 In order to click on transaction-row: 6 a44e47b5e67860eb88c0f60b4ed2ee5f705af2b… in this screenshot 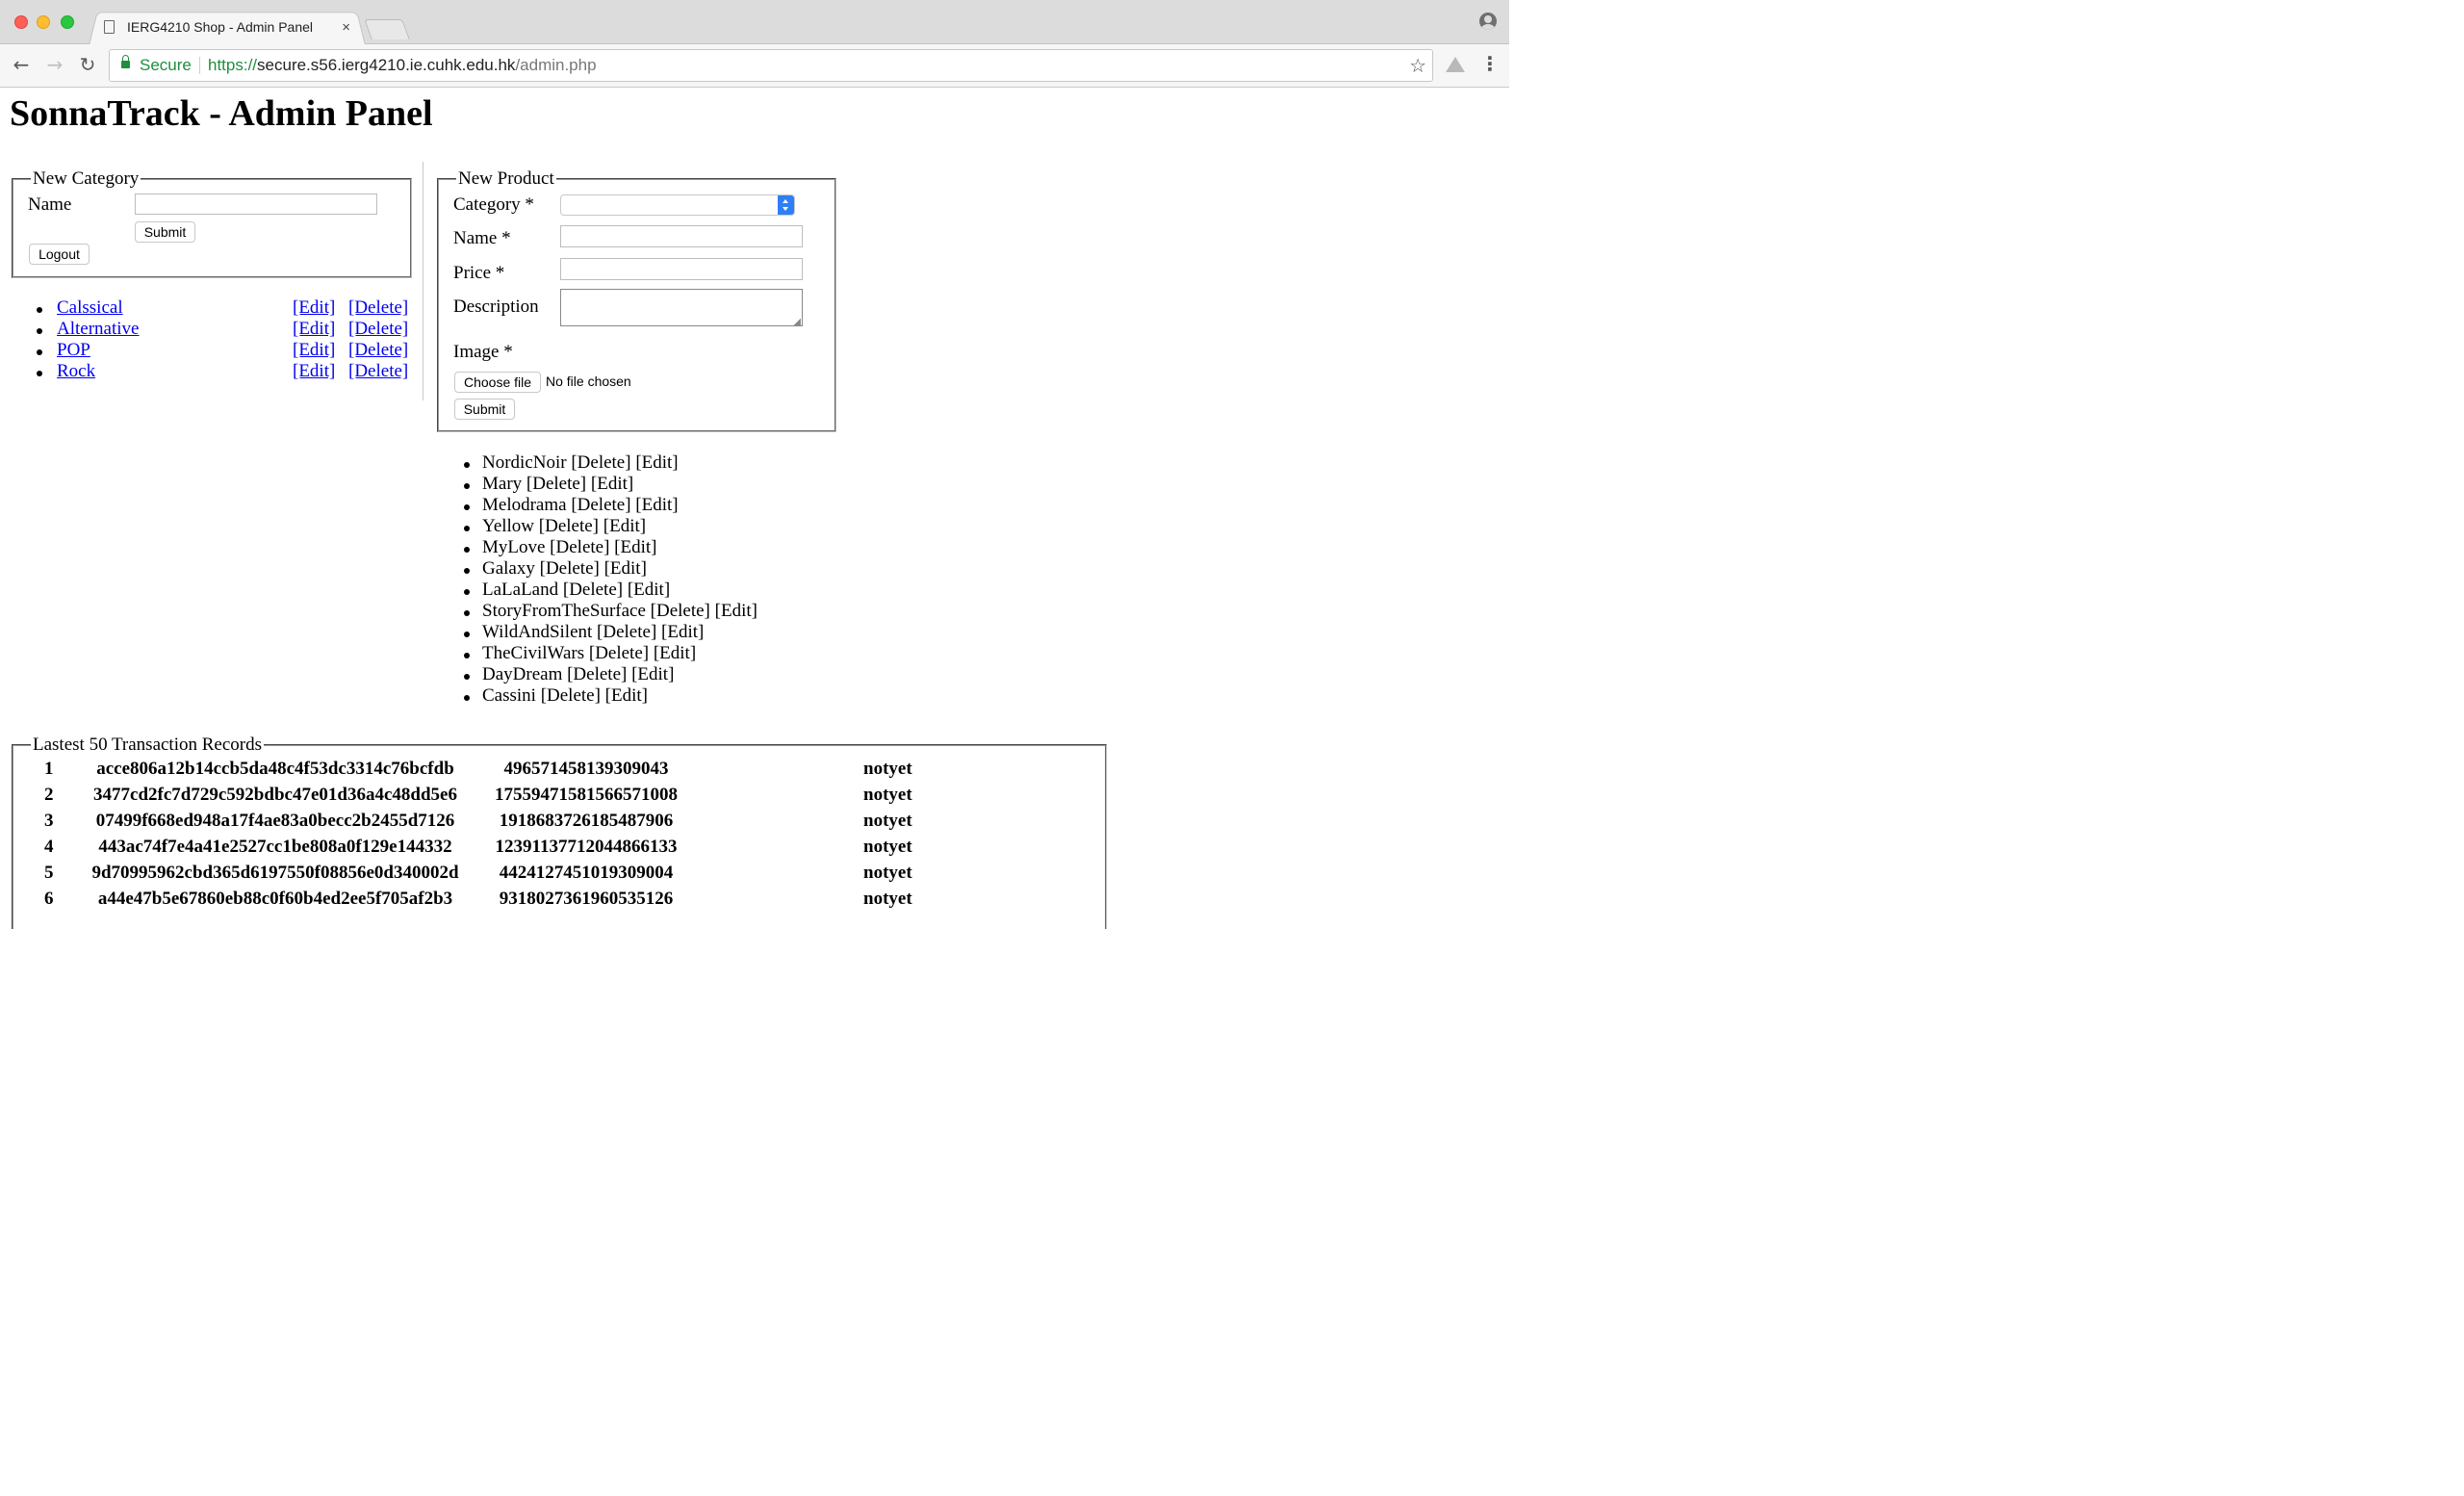, I will do `click(548, 902)`.